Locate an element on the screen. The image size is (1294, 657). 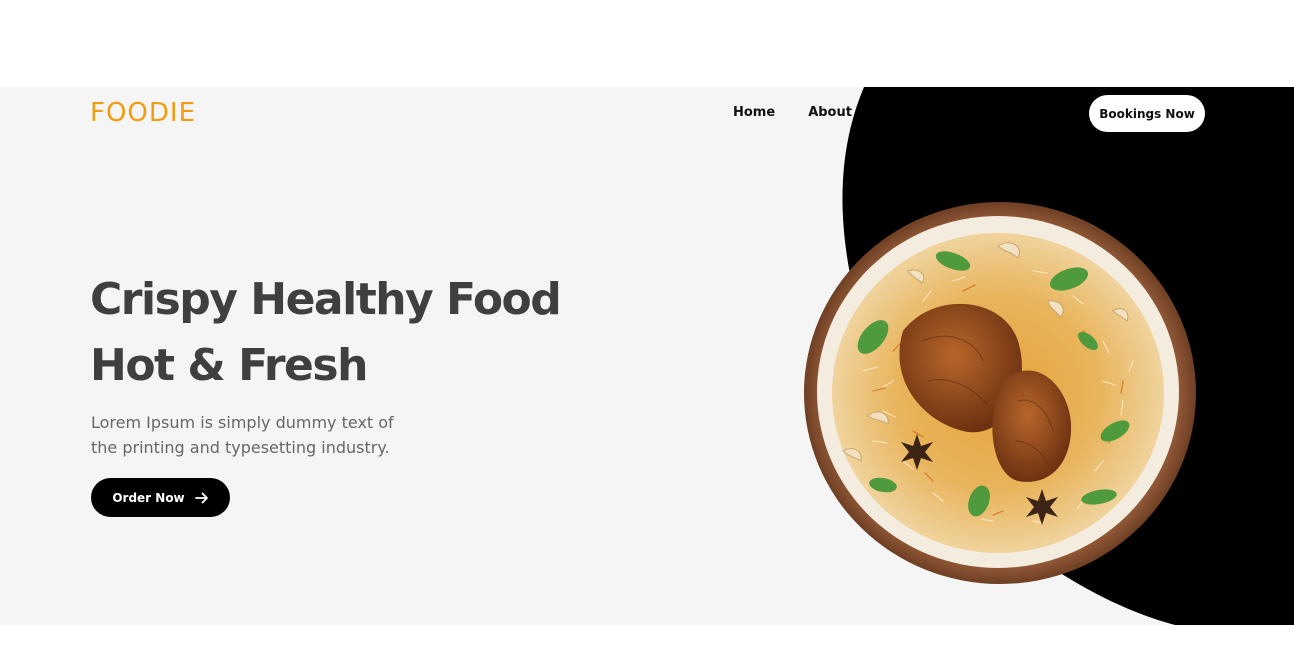
order-now-button: Order Now is located at coordinates (160, 497).